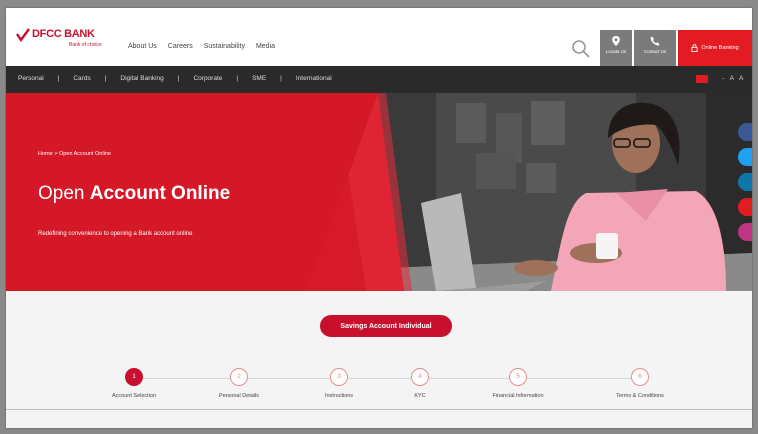 The height and width of the screenshot is (434, 758). Describe the element at coordinates (616, 51) in the screenshot. I see `locate-us-label: Locate Us` at that location.